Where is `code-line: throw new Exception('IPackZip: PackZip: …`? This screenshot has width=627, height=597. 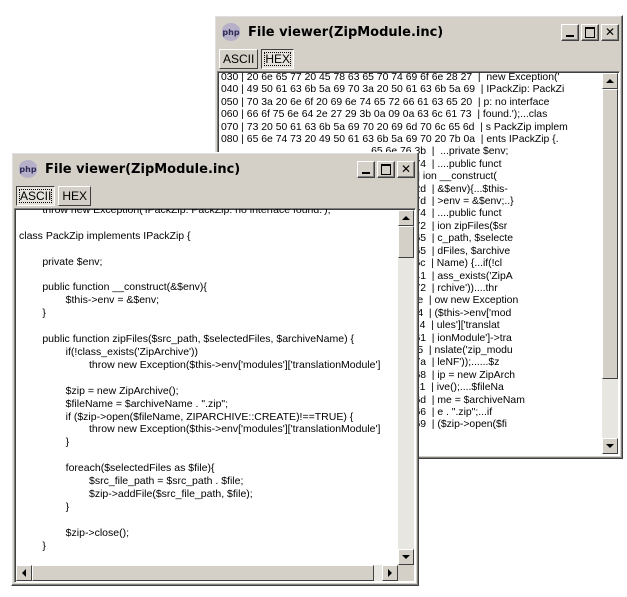 code-line: throw new Exception('IPackZip: PackZip: … is located at coordinates (175, 212).